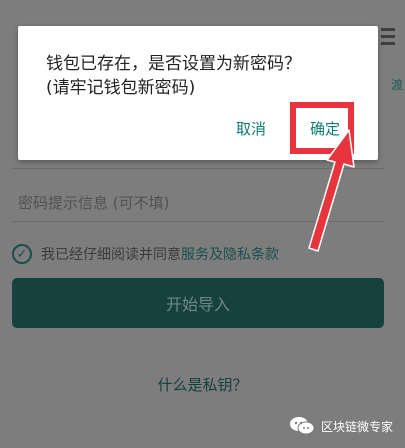 The image size is (405, 448). What do you see at coordinates (356, 426) in the screenshot?
I see `watermark-text: 区块链微专家` at bounding box center [356, 426].